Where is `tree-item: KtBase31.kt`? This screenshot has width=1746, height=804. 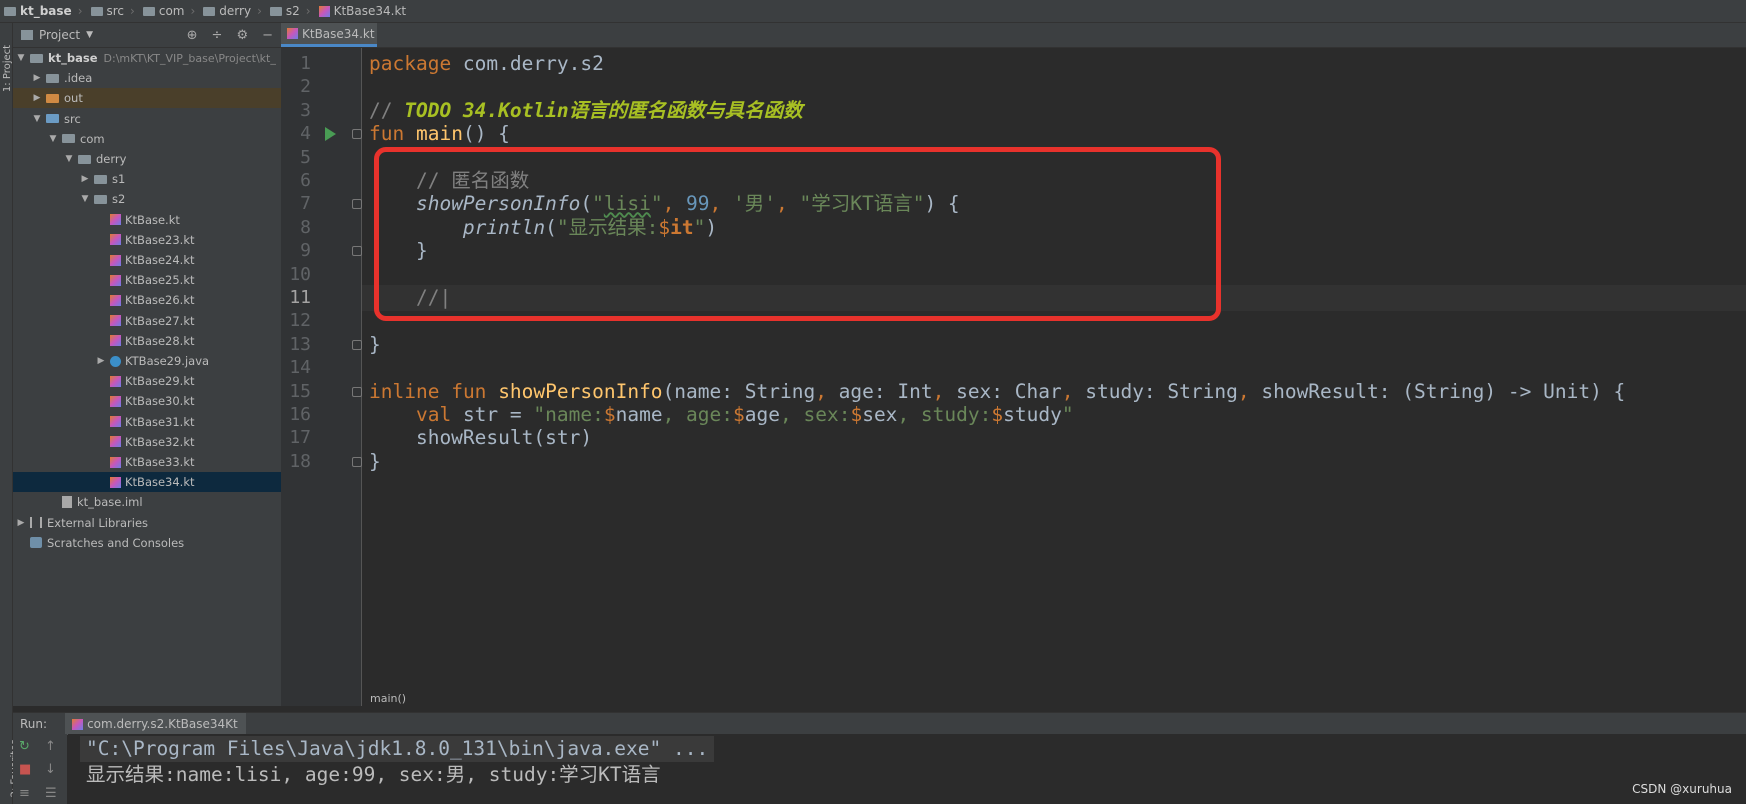 tree-item: KtBase31.kt is located at coordinates (147, 422).